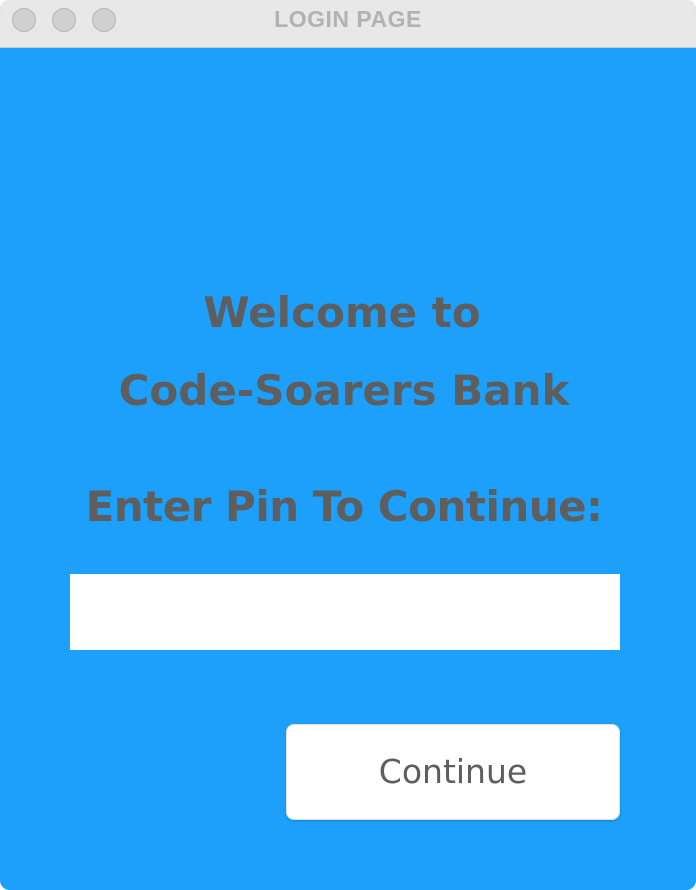 The width and height of the screenshot is (696, 890). I want to click on pin-label: Enter Pin To Continue:, so click(344, 506).